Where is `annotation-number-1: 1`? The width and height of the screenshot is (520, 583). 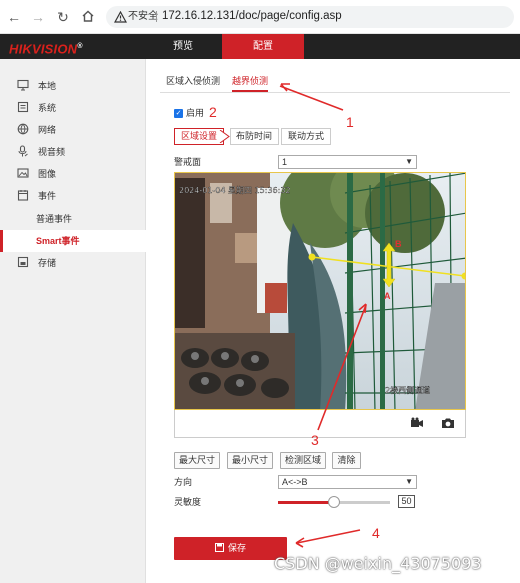
annotation-number-1: 1 is located at coordinates (350, 122).